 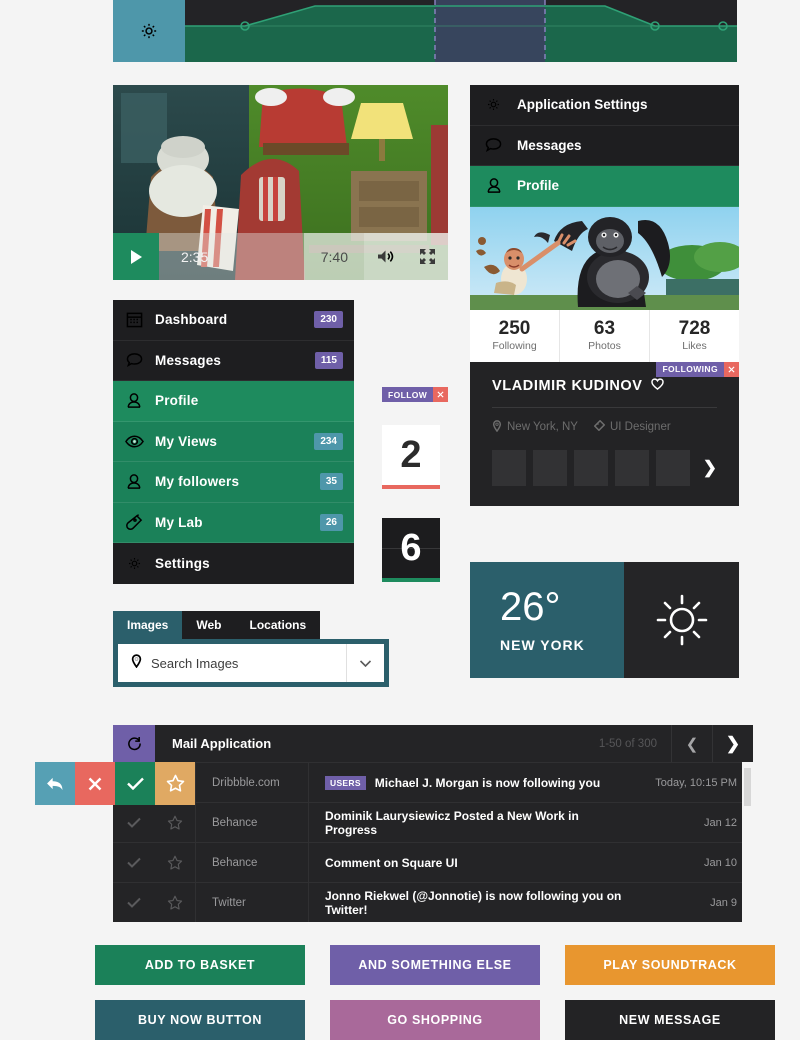 What do you see at coordinates (233, 522) in the screenshot?
I see `menu-item-my-lab: My Lab 26` at bounding box center [233, 522].